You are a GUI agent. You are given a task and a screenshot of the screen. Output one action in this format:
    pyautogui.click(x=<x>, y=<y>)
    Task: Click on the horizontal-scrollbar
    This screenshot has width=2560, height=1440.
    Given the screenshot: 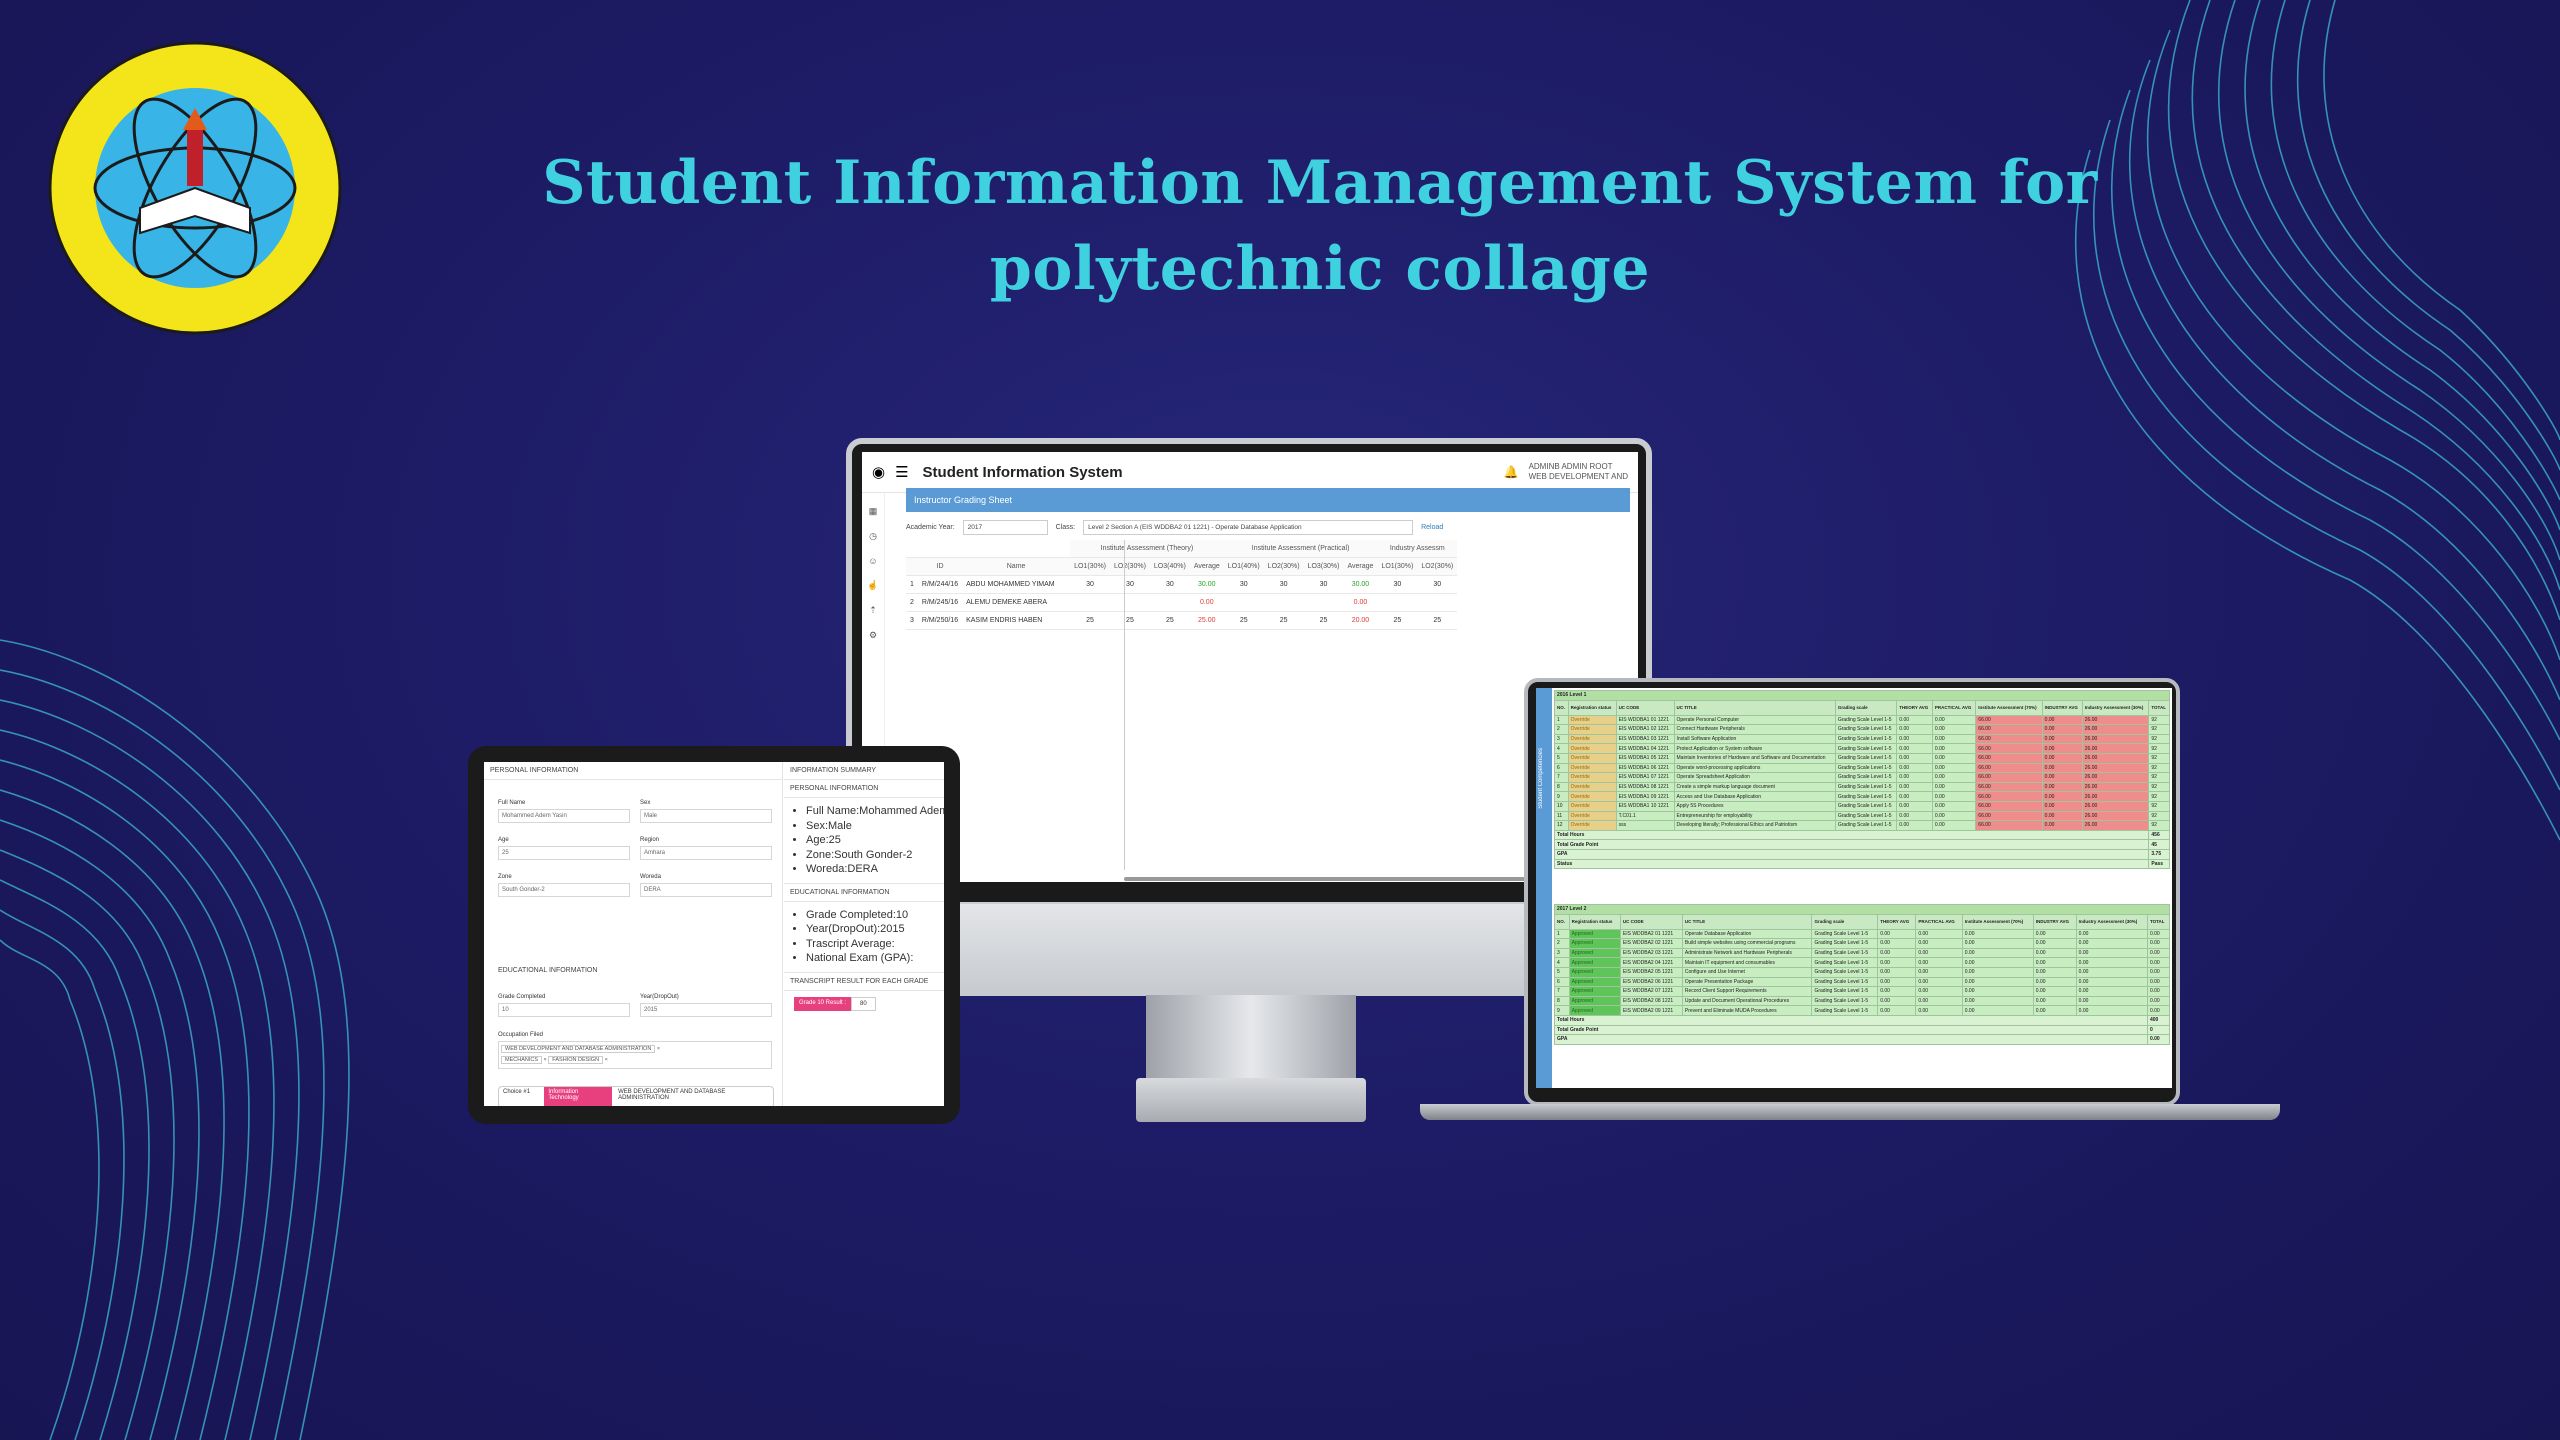 What is the action you would take?
    pyautogui.click(x=1354, y=879)
    